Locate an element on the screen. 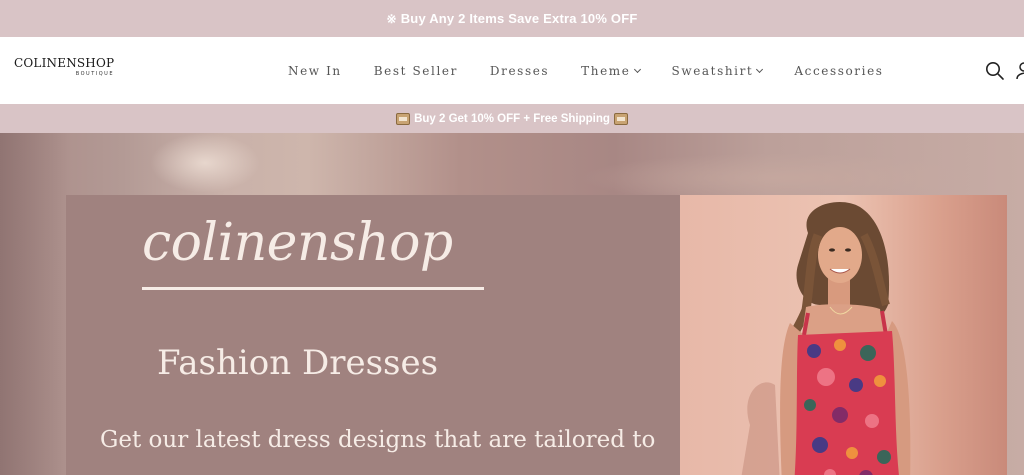 The width and height of the screenshot is (1024, 475). promo-text: Buy 2 Get 10% OFF + Free Shipping is located at coordinates (512, 118).